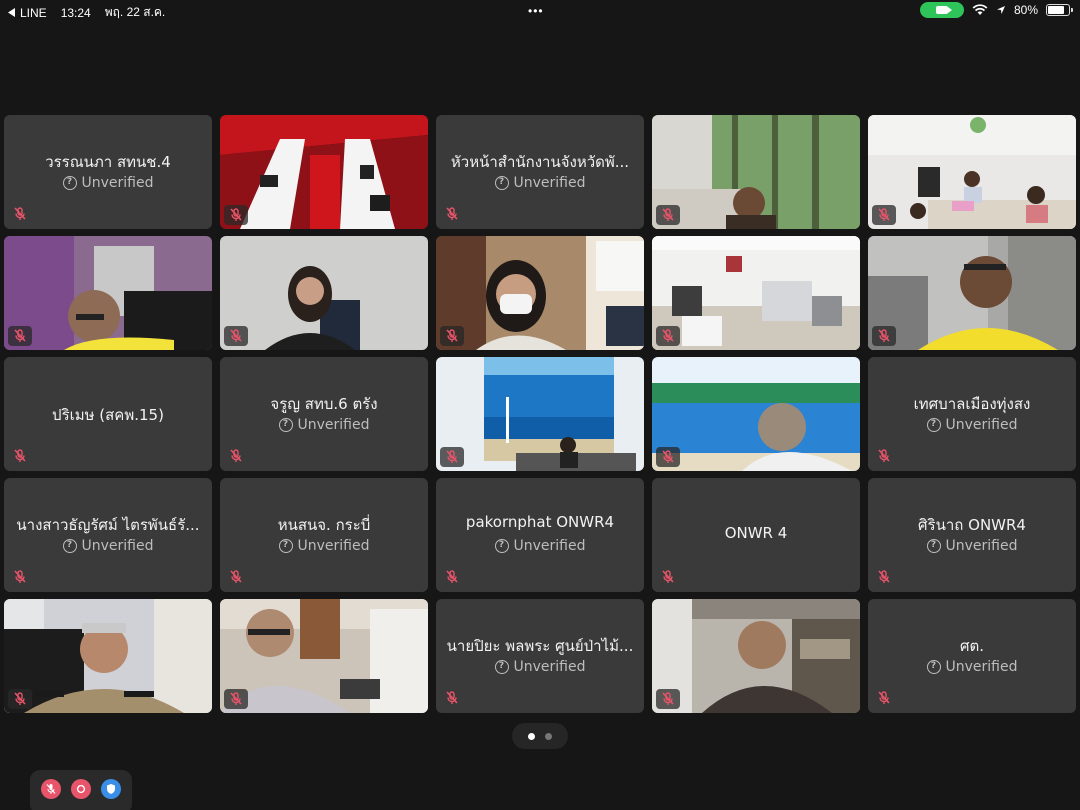  I want to click on battery-percent: 80%, so click(1025, 10).